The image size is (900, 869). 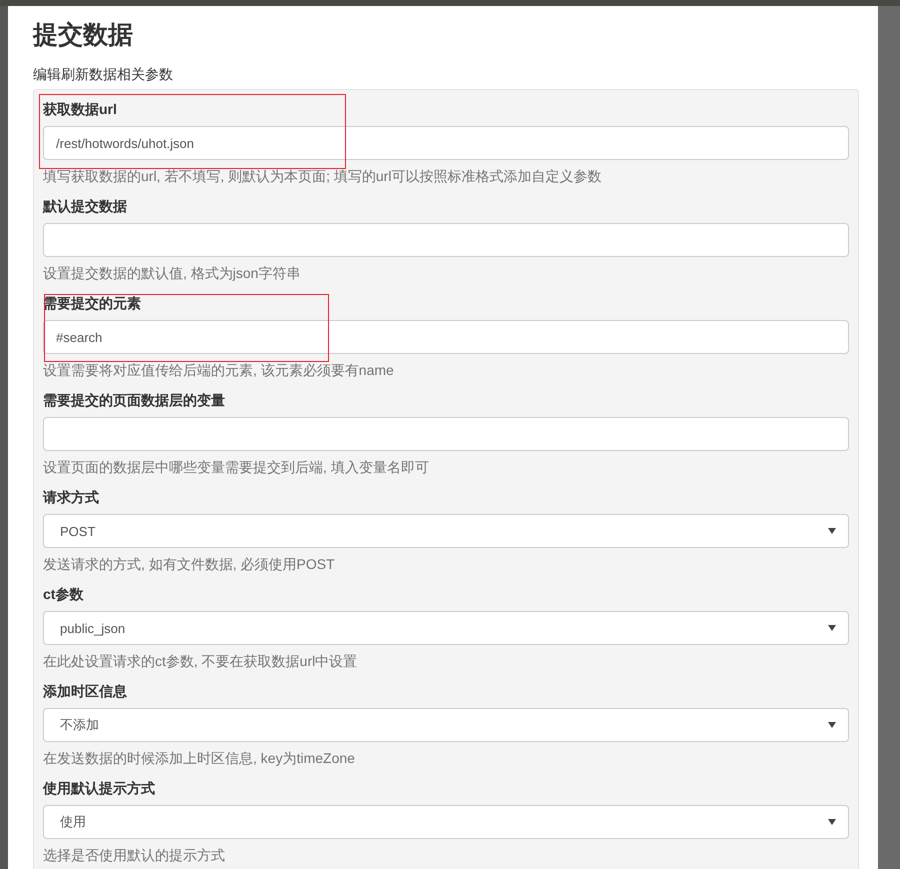 I want to click on field-label: 添加时区信息, so click(x=85, y=691).